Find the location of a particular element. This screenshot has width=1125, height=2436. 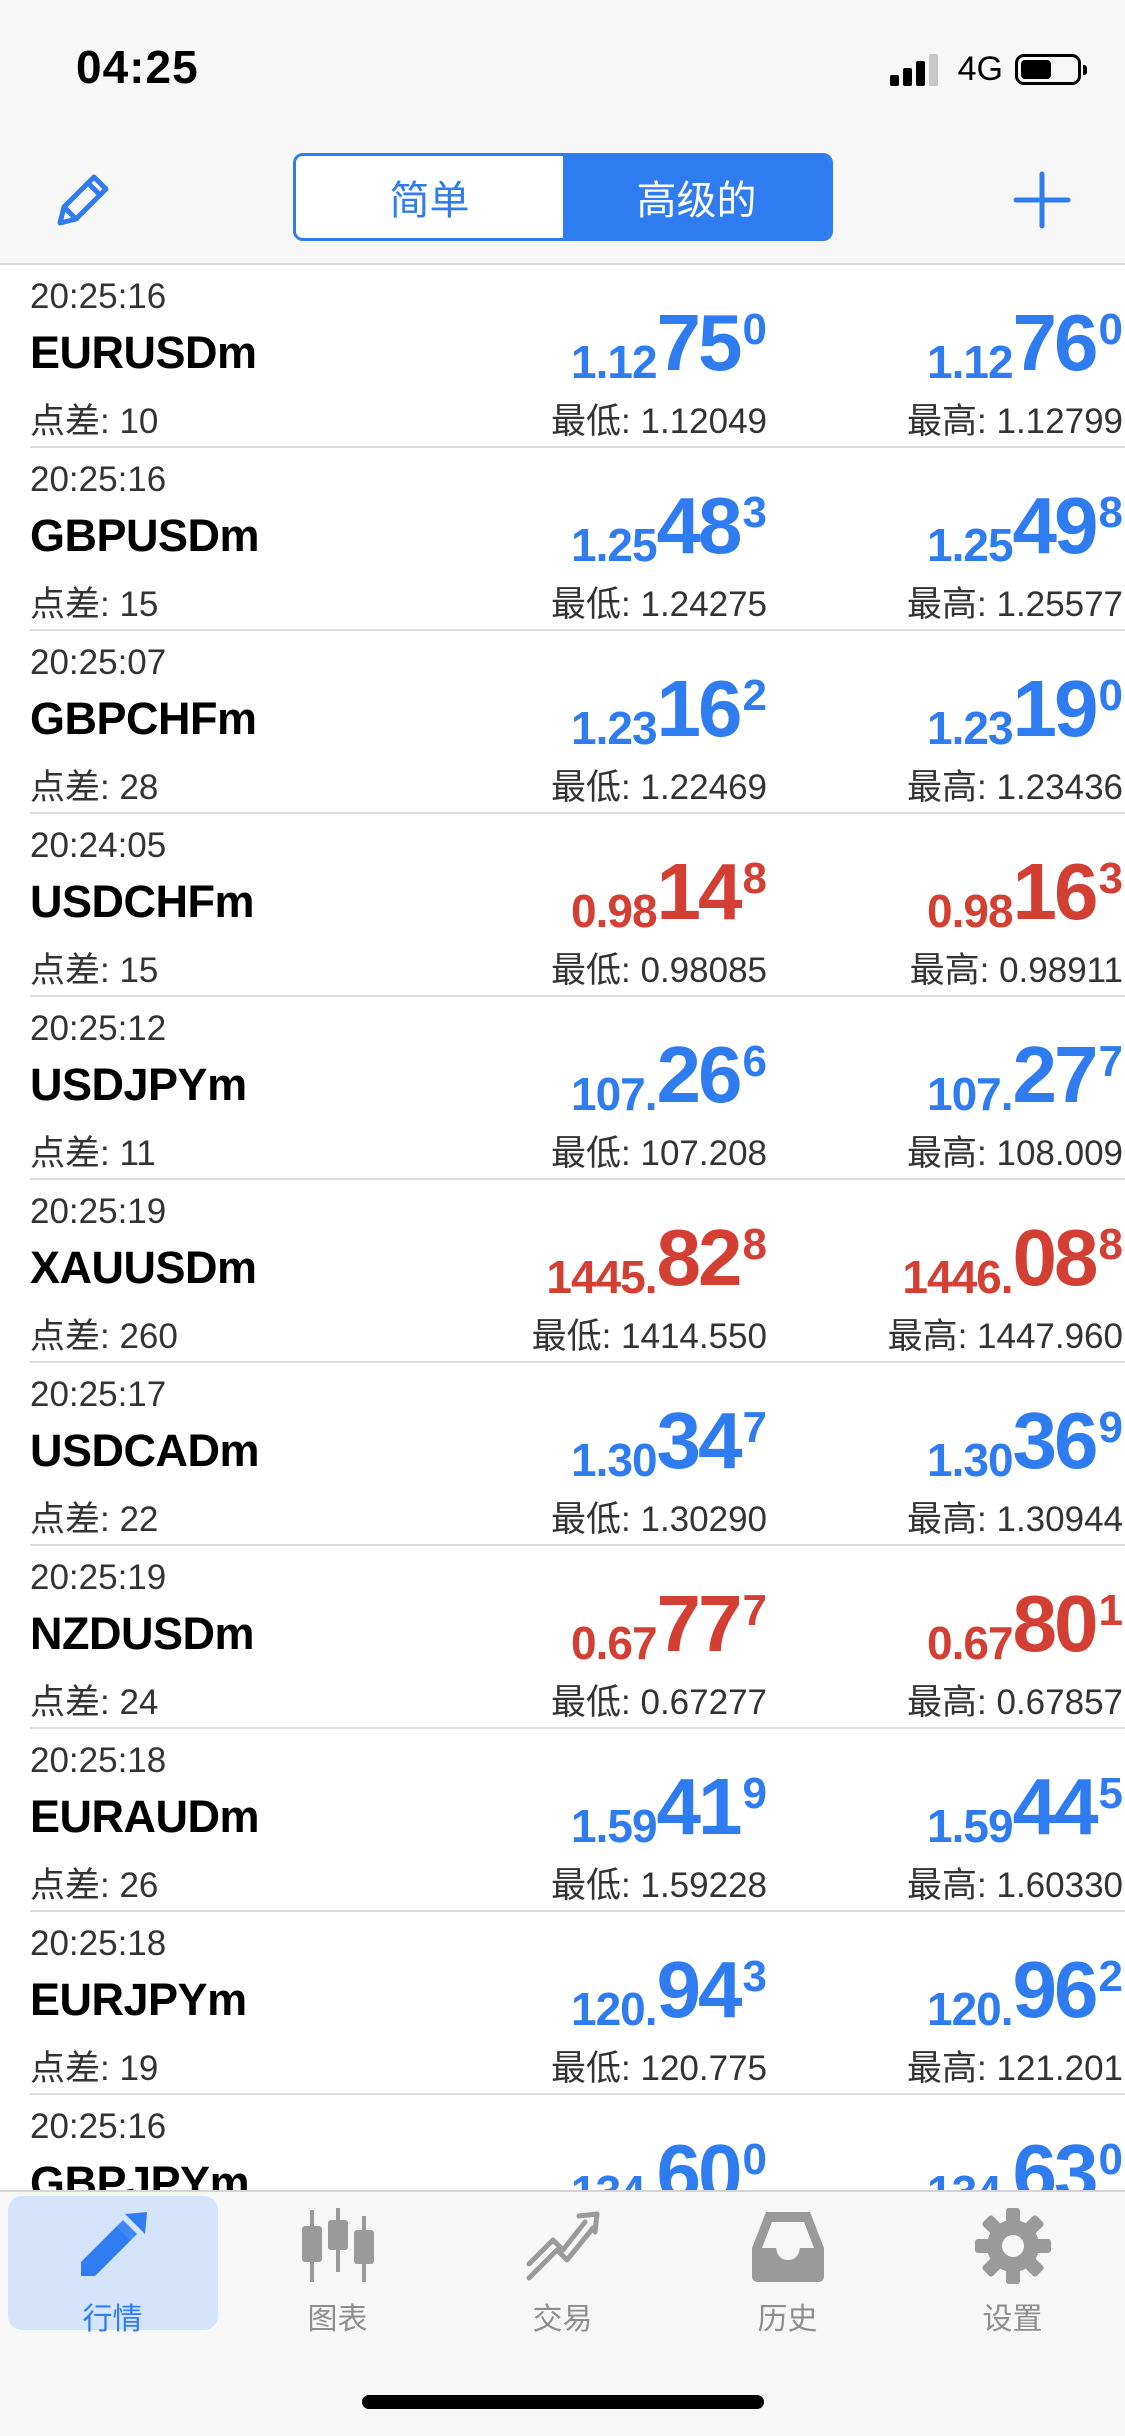

gear-icon is located at coordinates (1012, 2246).